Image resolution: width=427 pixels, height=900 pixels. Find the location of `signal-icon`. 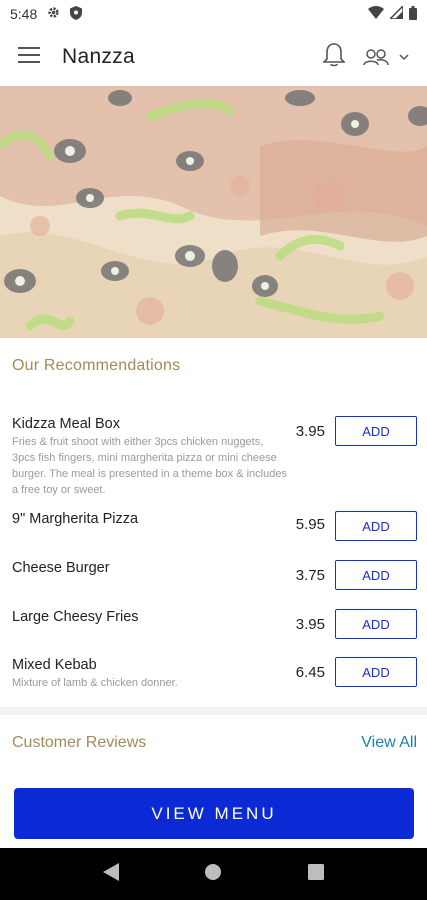

signal-icon is located at coordinates (396, 13).